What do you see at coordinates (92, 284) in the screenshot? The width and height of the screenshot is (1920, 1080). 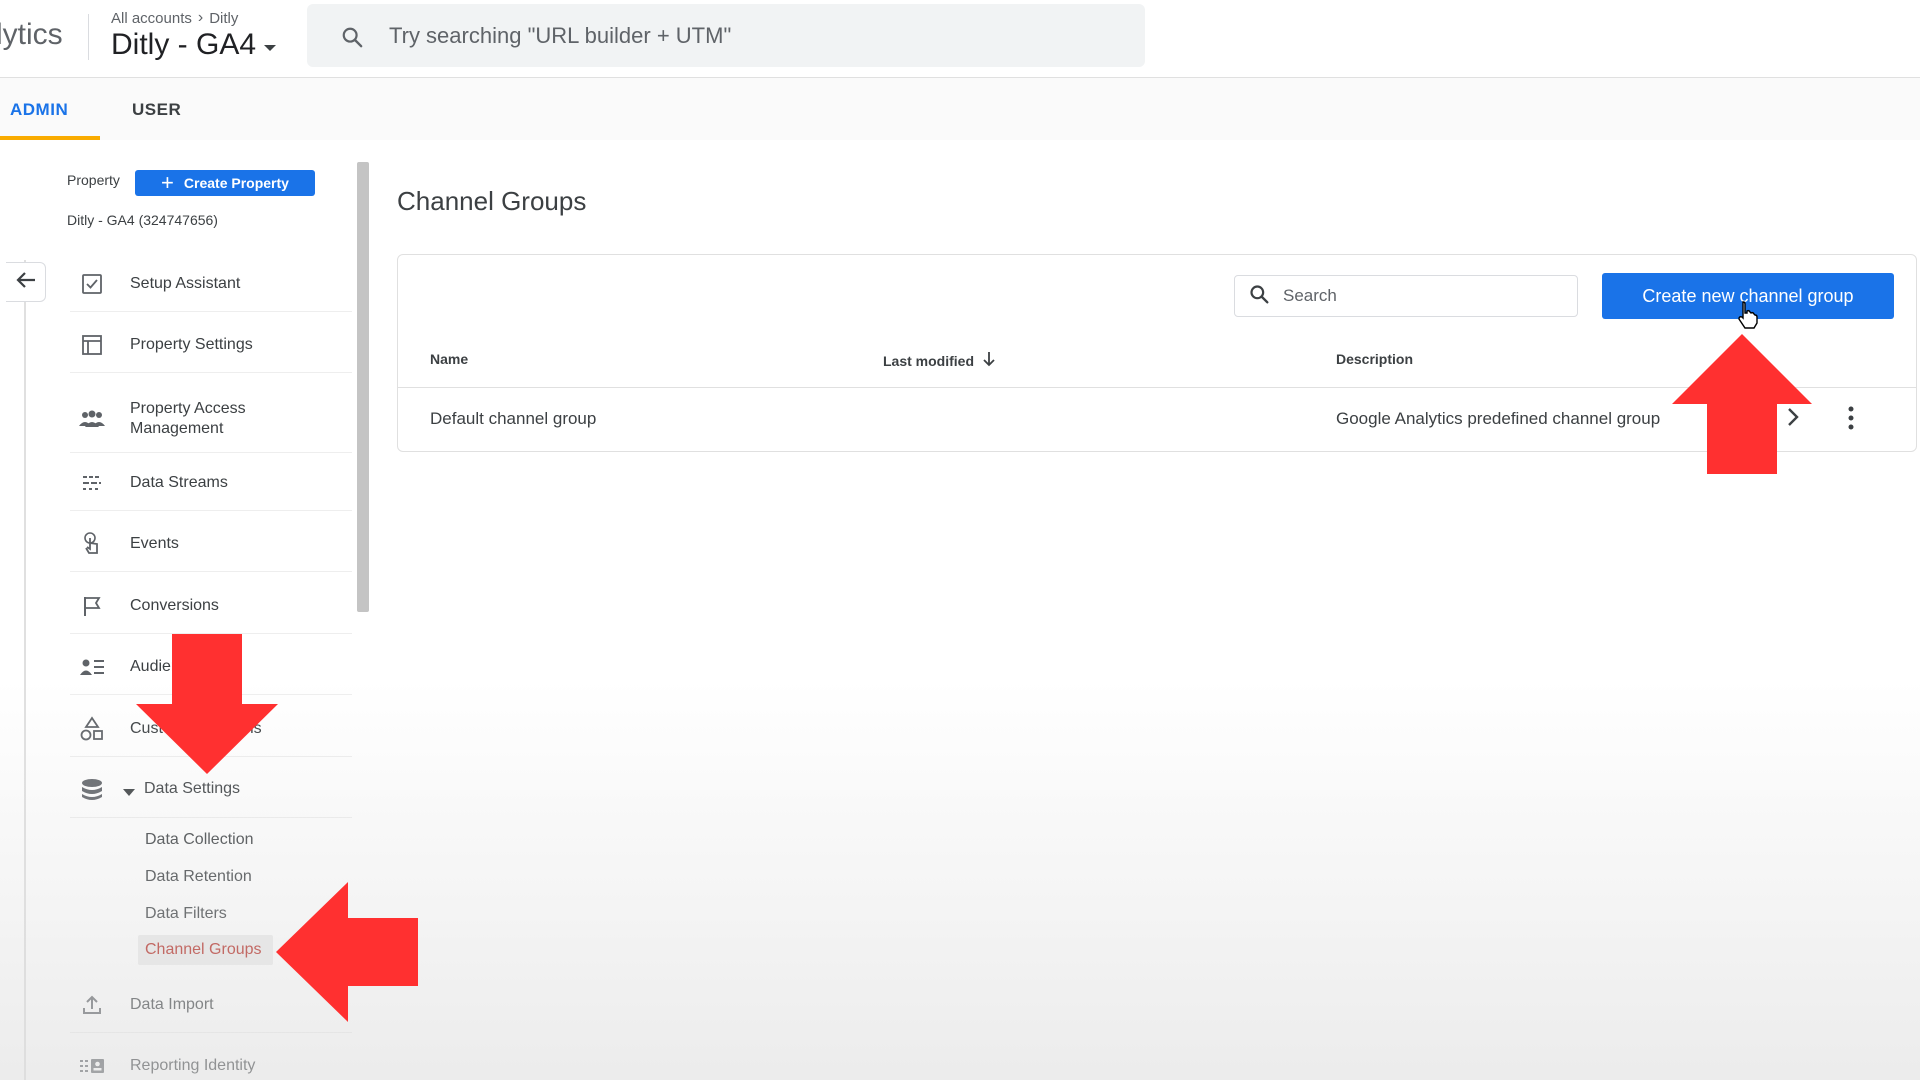 I see `checkbox-icon` at bounding box center [92, 284].